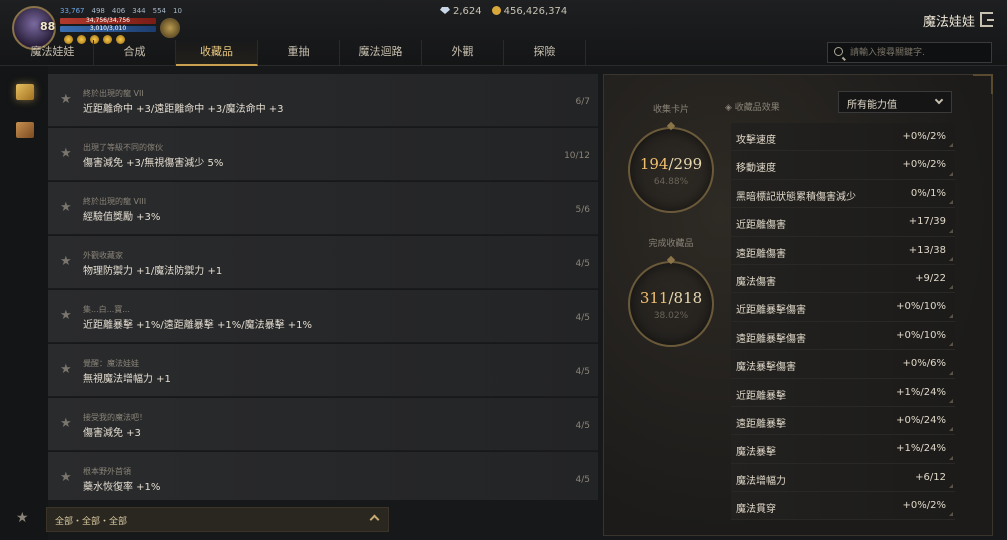 This screenshot has height=540, width=1007. What do you see at coordinates (752, 108) in the screenshot?
I see `effects-title: ◈ 收藏品效果` at bounding box center [752, 108].